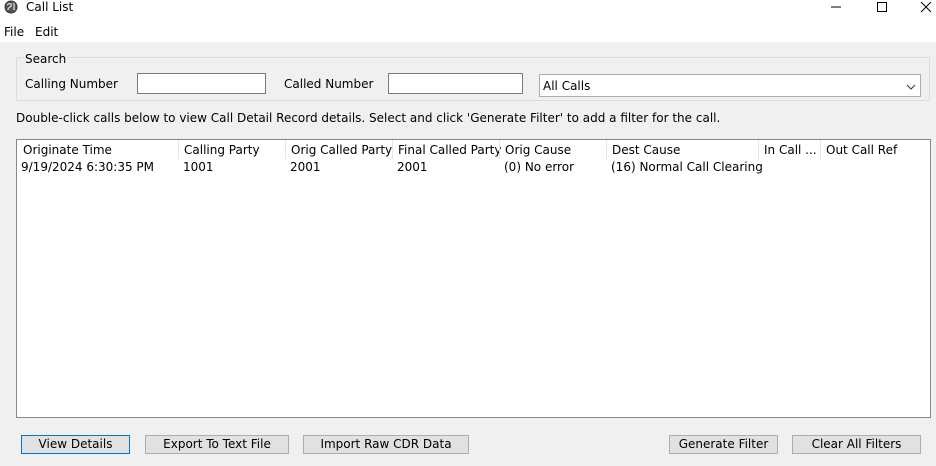 This screenshot has width=936, height=466. What do you see at coordinates (217, 444) in the screenshot?
I see `export-text-file-button: Export To Text File` at bounding box center [217, 444].